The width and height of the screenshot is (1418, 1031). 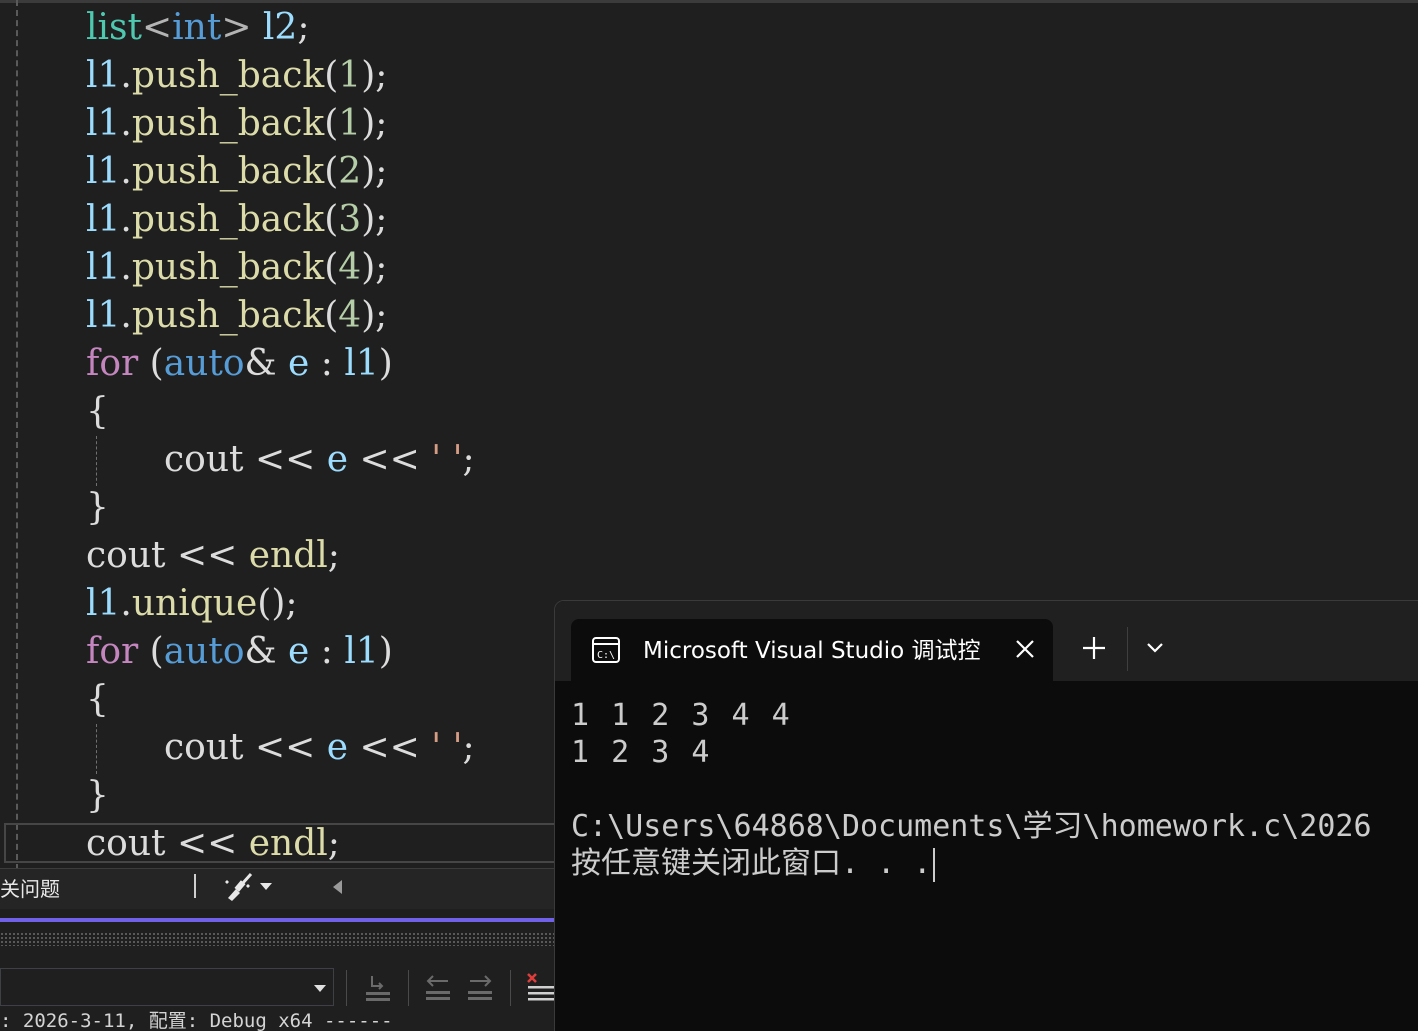 What do you see at coordinates (284, 843) in the screenshot?
I see `current-line-highlight` at bounding box center [284, 843].